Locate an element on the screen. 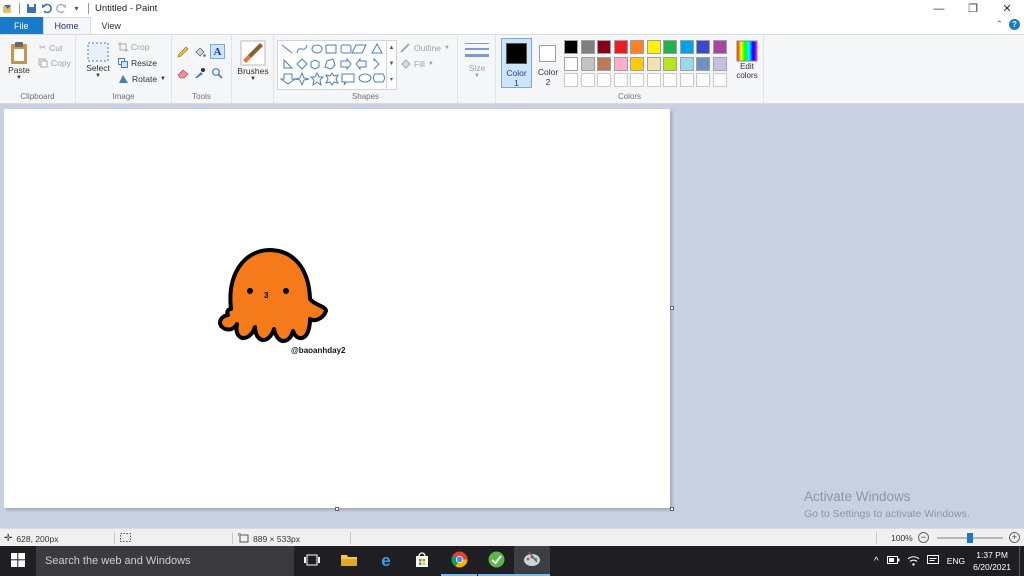 The image size is (1024, 576). save-icon is located at coordinates (31, 8).